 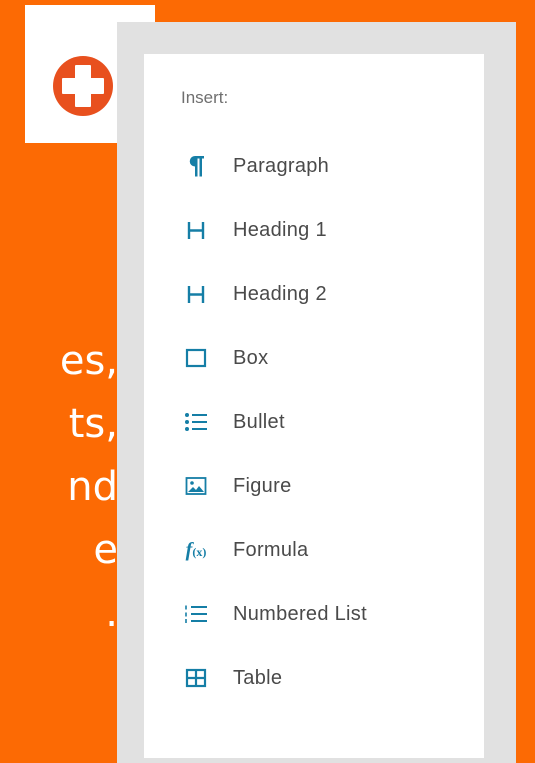 What do you see at coordinates (313, 678) in the screenshot?
I see `menu-item-table: Table` at bounding box center [313, 678].